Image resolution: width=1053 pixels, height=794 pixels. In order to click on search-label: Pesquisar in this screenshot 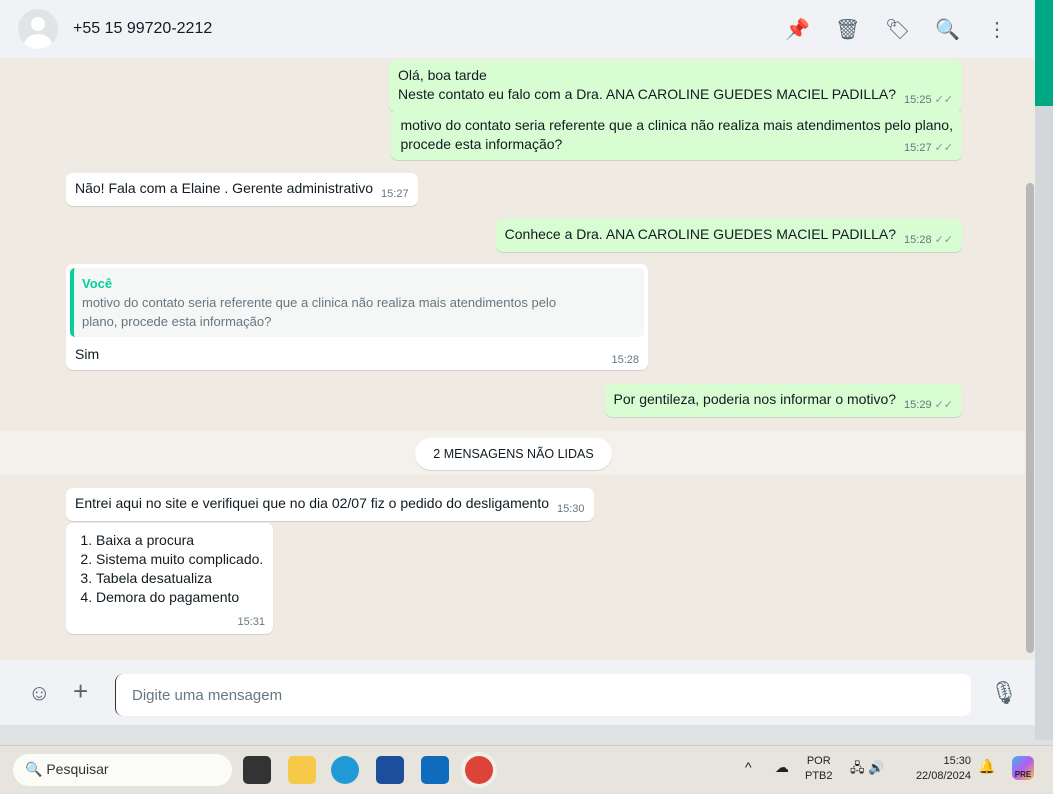, I will do `click(77, 769)`.